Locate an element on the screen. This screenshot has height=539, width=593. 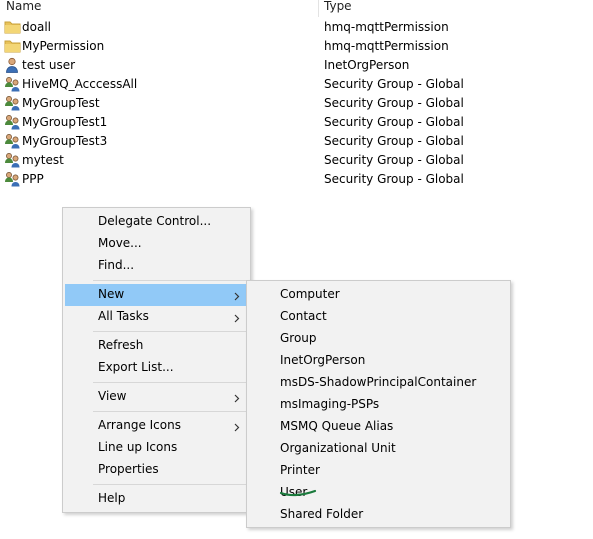
submenu-item-msds-shadowprincipalcontainer: msDS-ShadowPrincipalContainer is located at coordinates (378, 383).